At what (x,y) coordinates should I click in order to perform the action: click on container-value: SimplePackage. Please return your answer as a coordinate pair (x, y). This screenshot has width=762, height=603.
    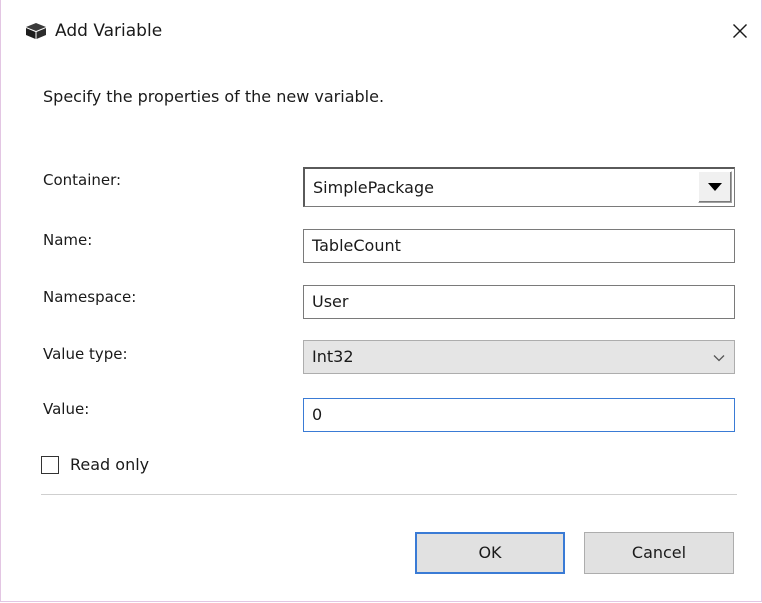
    Looking at the image, I should click on (373, 187).